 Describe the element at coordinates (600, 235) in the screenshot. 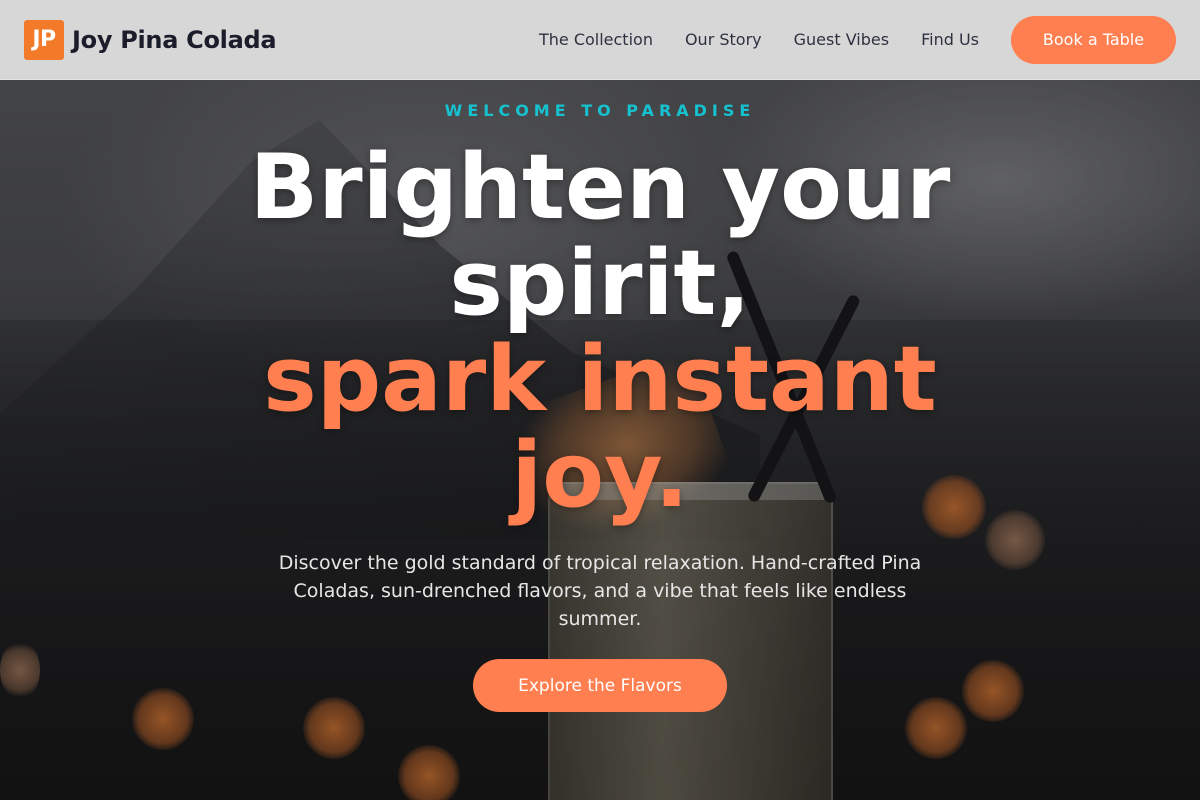

I see `headline-line-1: Brighten your spirit,` at that location.